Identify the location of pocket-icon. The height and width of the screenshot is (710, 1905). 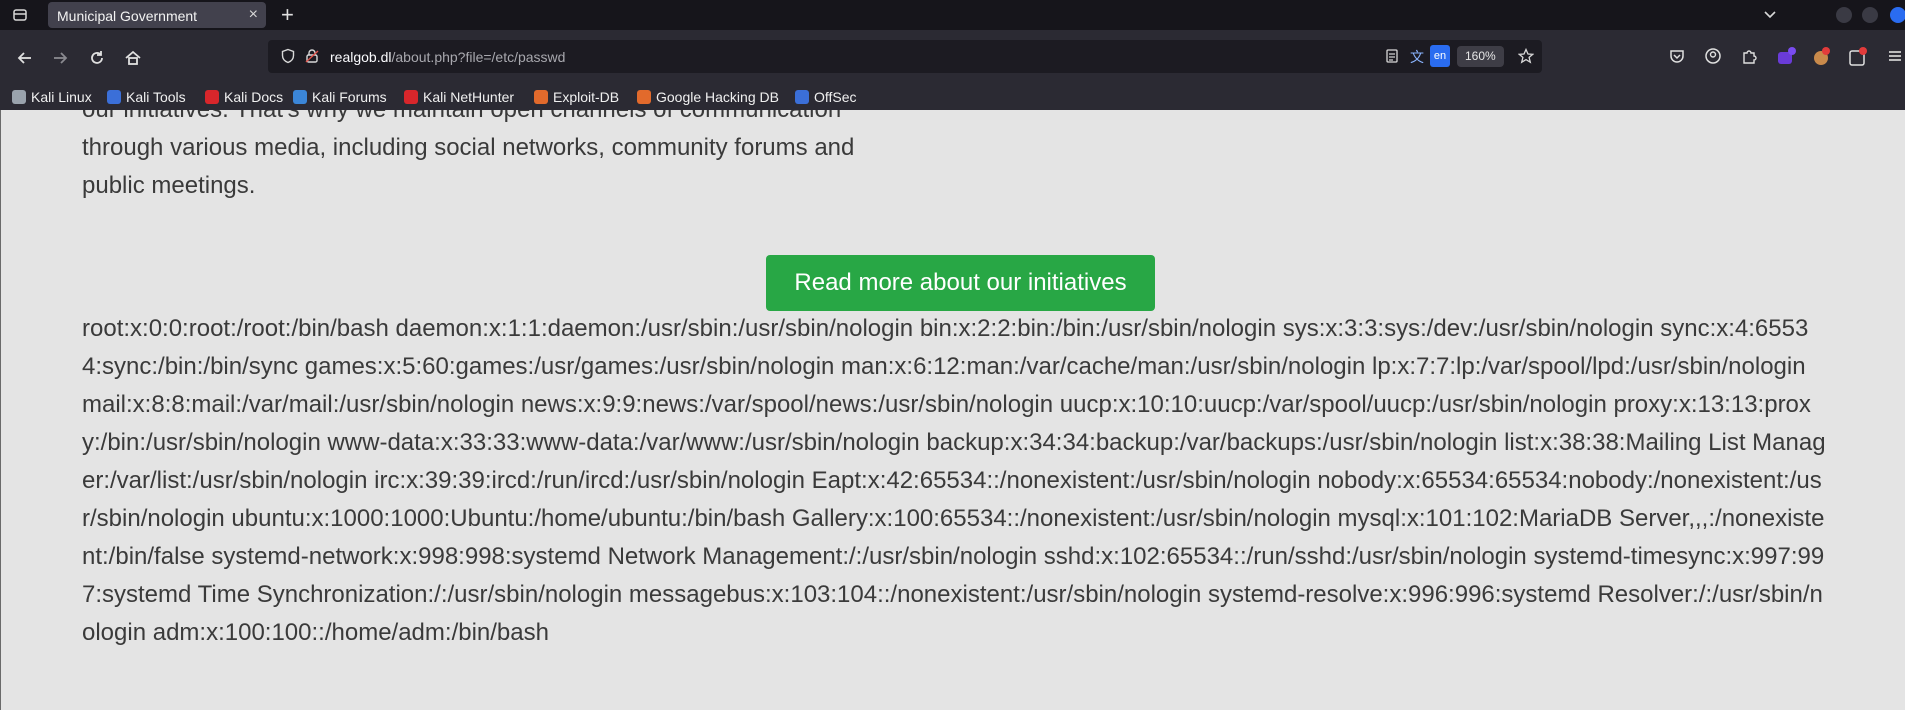
(1679, 58).